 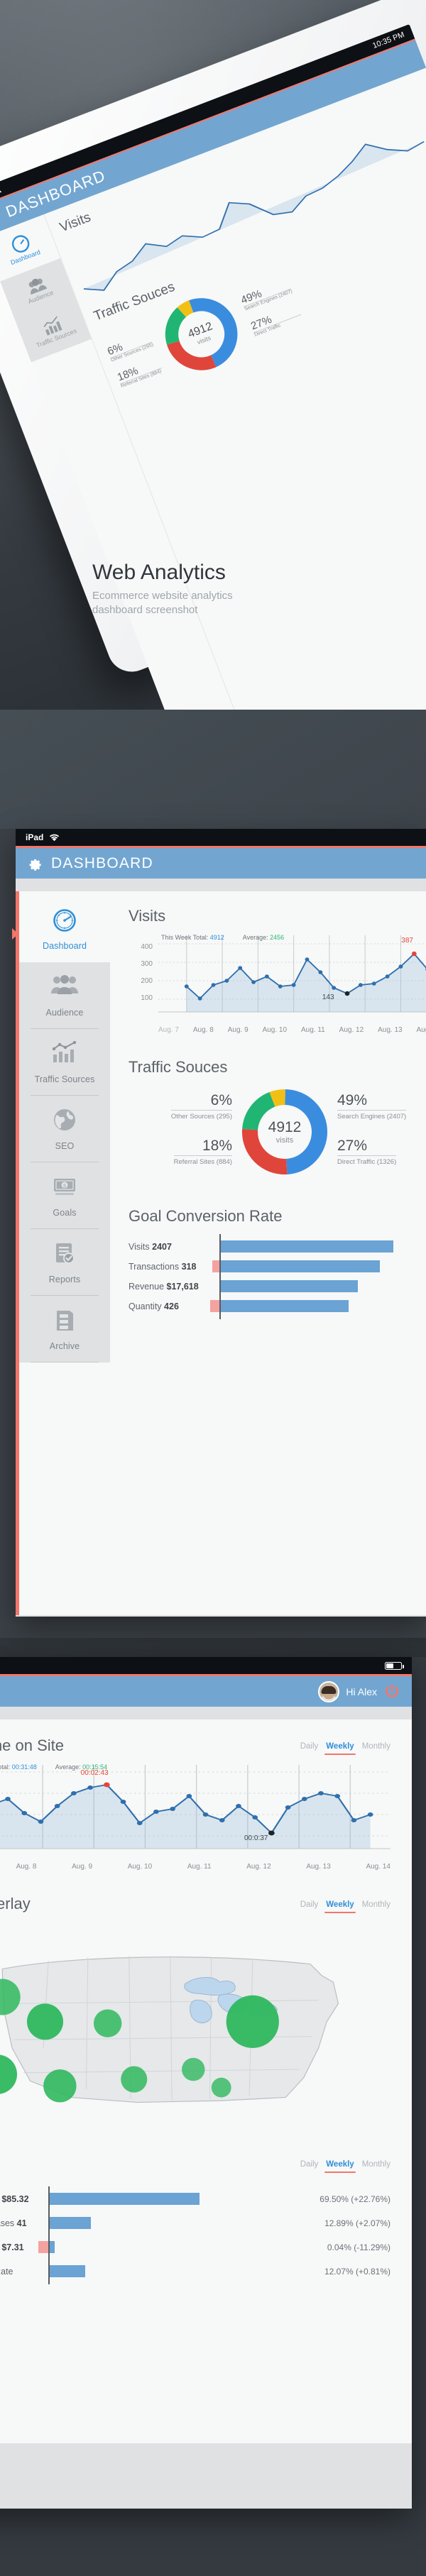 I want to click on goal-conversion-title: Goal Conversion Rate, so click(x=206, y=1216).